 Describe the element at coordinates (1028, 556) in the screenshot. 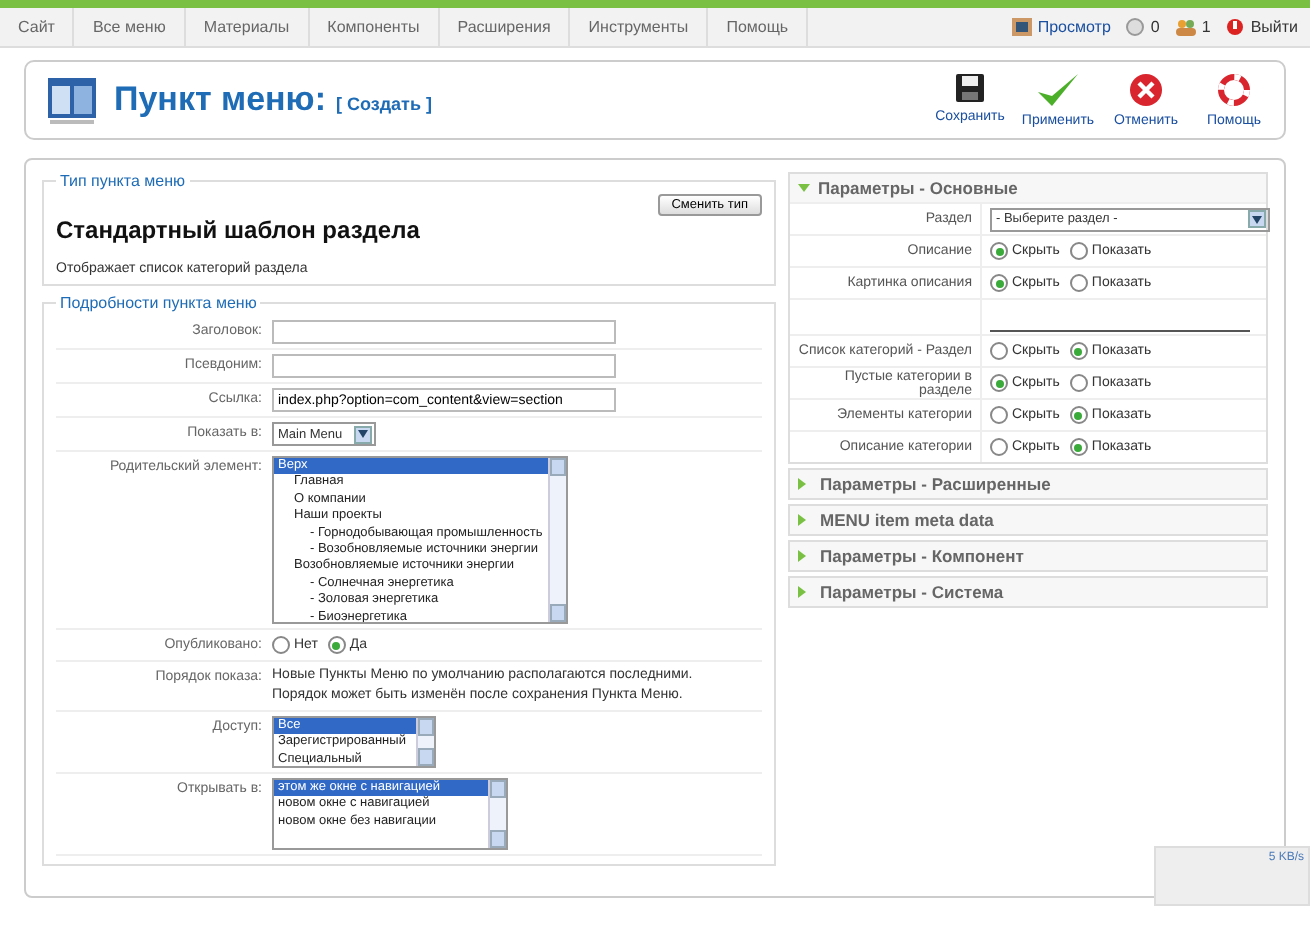

I see `panel-header: Параметры - Компонент` at that location.